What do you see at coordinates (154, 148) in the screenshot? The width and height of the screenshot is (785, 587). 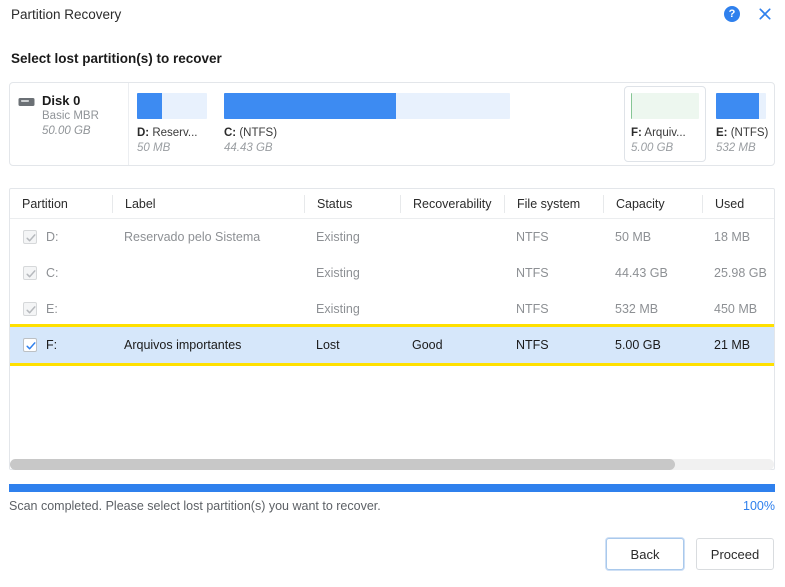 I see `partition-card-size: 50 MB` at bounding box center [154, 148].